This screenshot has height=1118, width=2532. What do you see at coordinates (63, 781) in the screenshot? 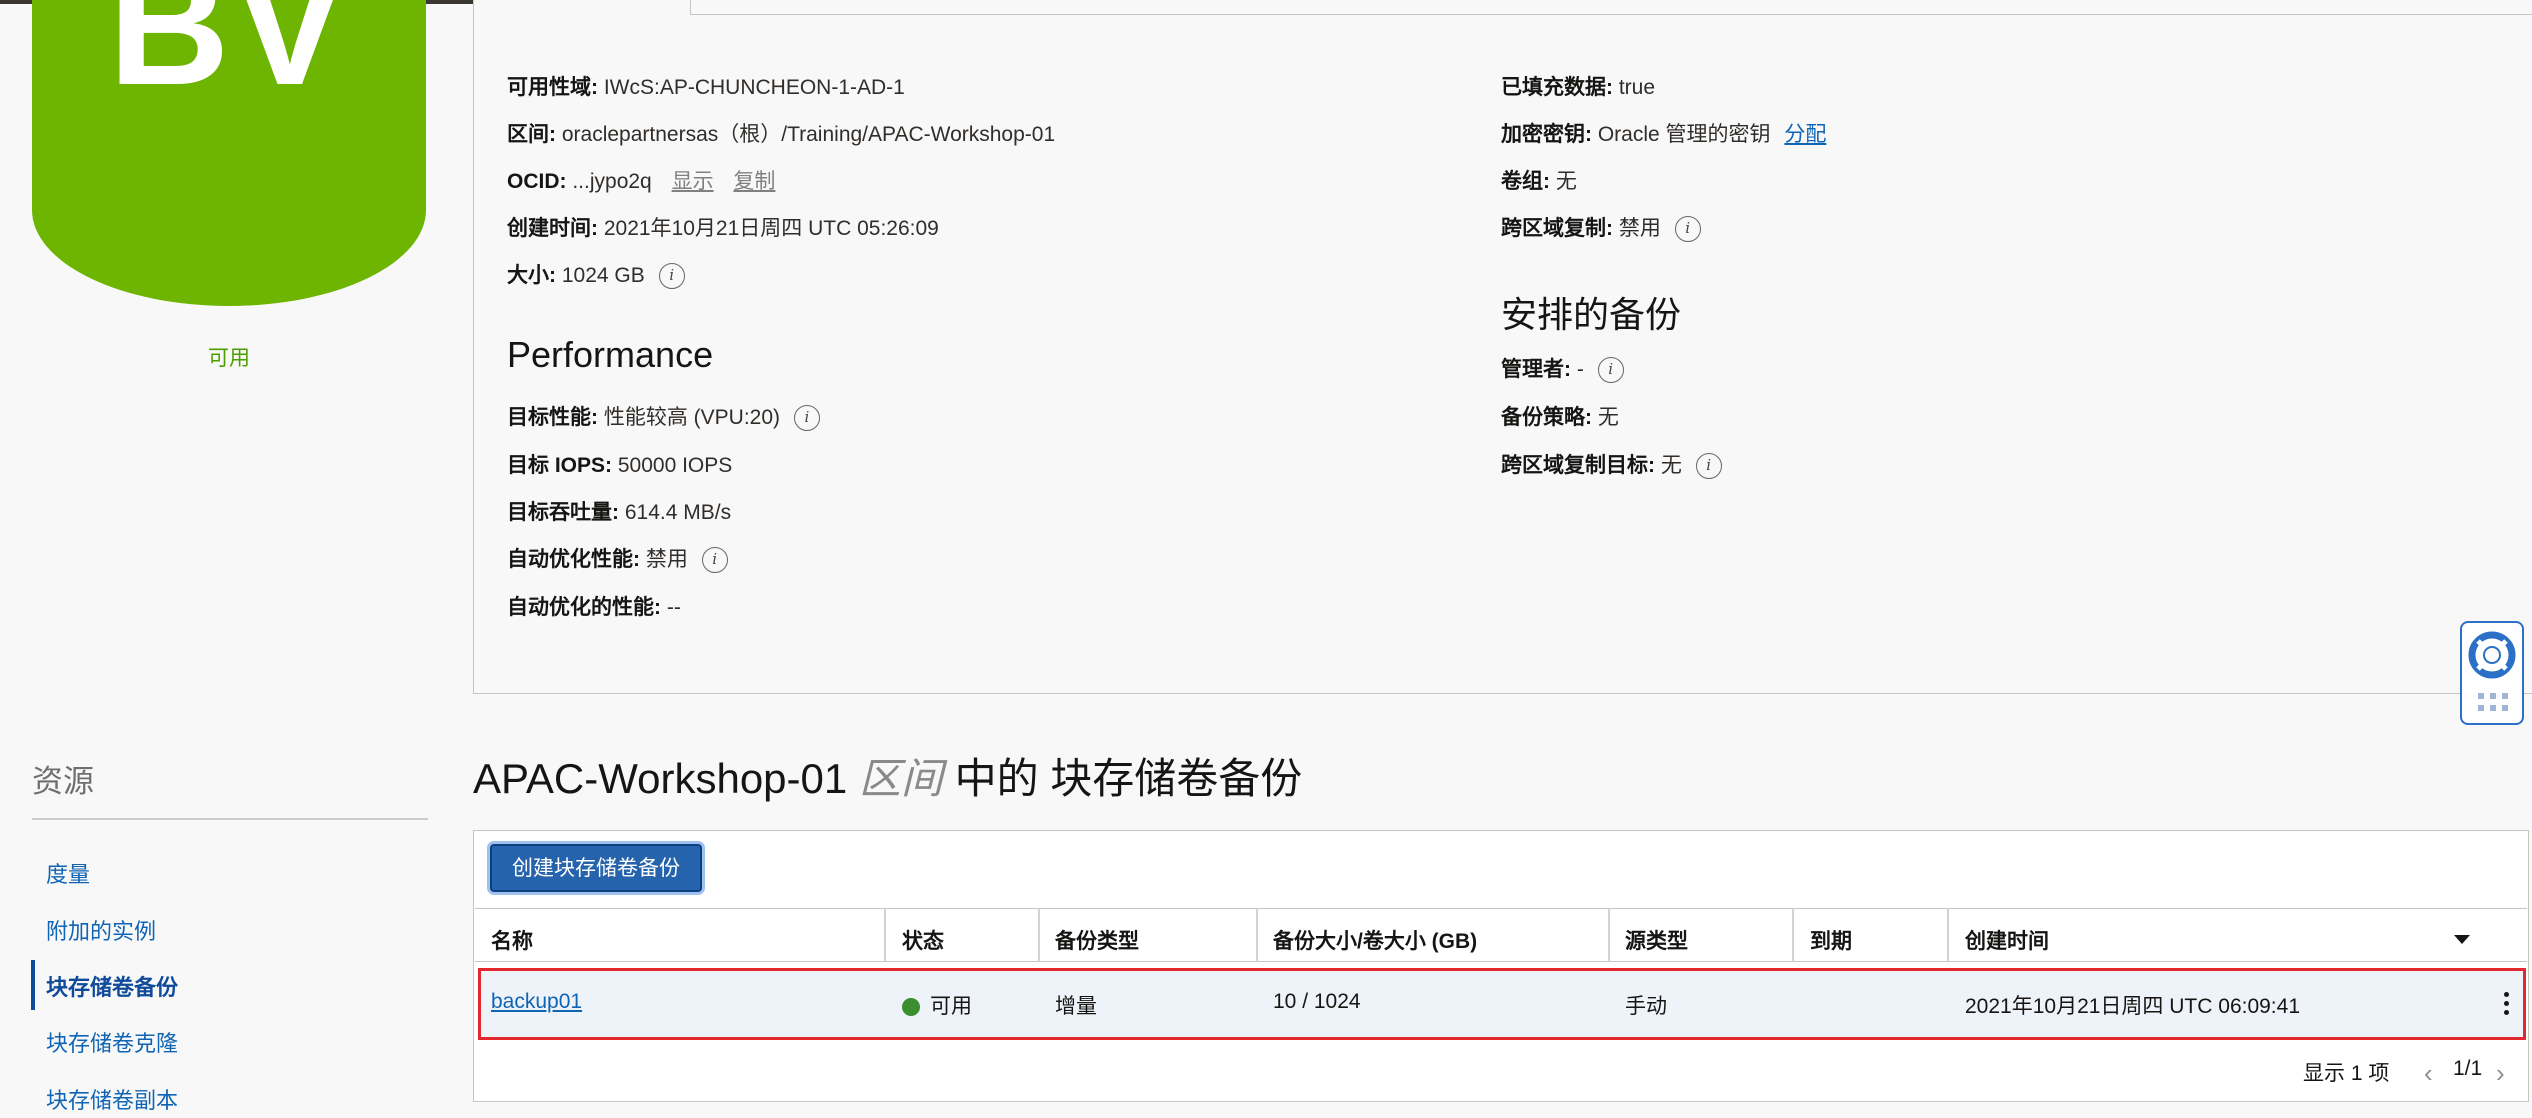
I see `resources-title: 资源` at bounding box center [63, 781].